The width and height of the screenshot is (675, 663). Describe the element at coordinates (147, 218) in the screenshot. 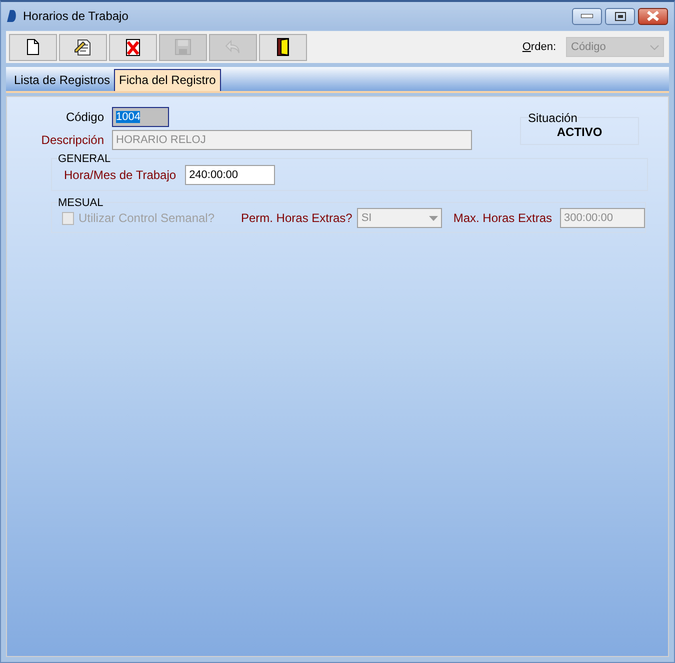

I see `checkbox-label: Utilizar Control Semanal?` at that location.